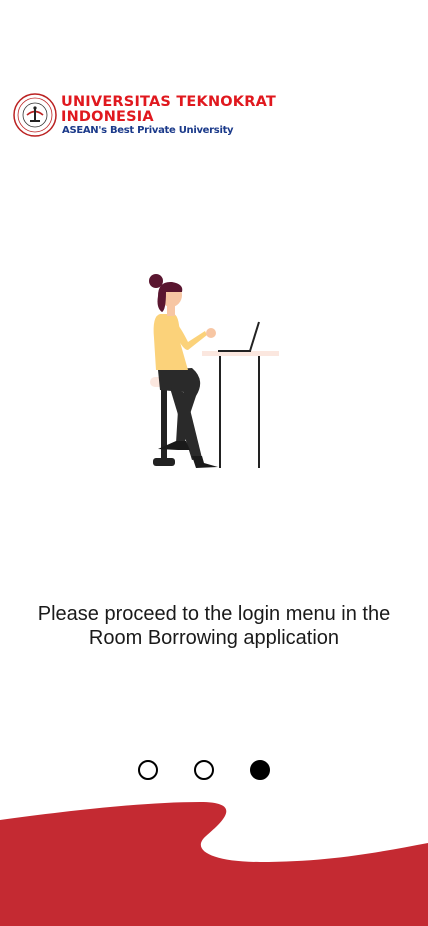  Describe the element at coordinates (260, 770) in the screenshot. I see `page-dot-3-active` at that location.